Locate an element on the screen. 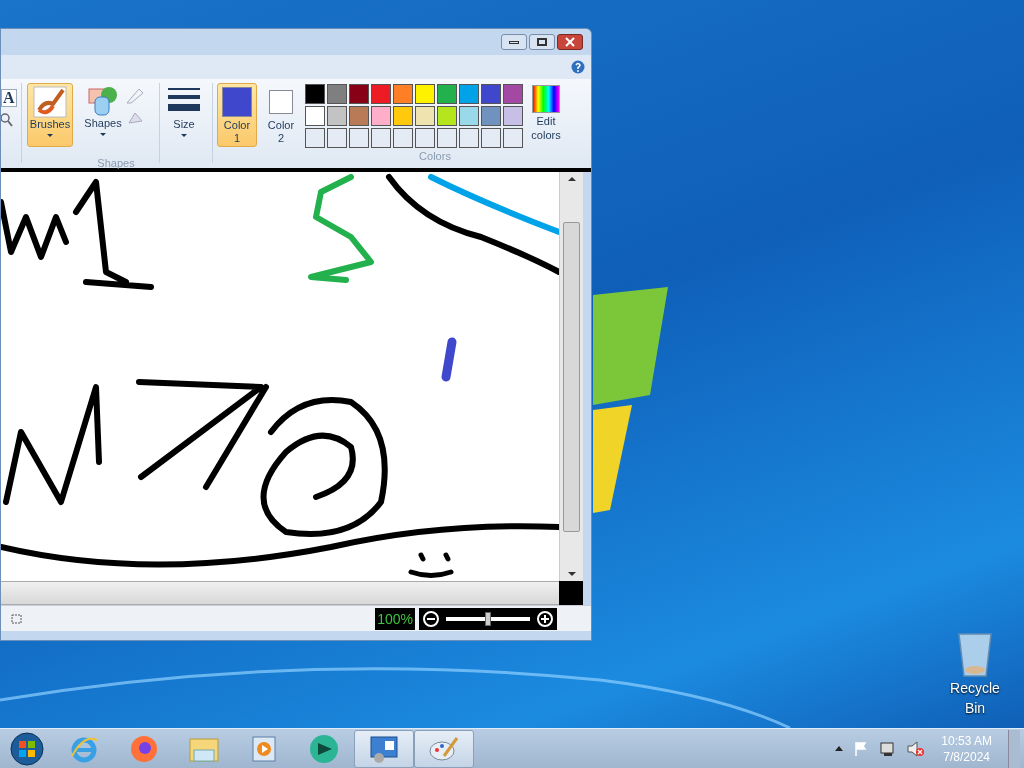 The width and height of the screenshot is (1024, 768). start-orb-icon is located at coordinates (27, 748).